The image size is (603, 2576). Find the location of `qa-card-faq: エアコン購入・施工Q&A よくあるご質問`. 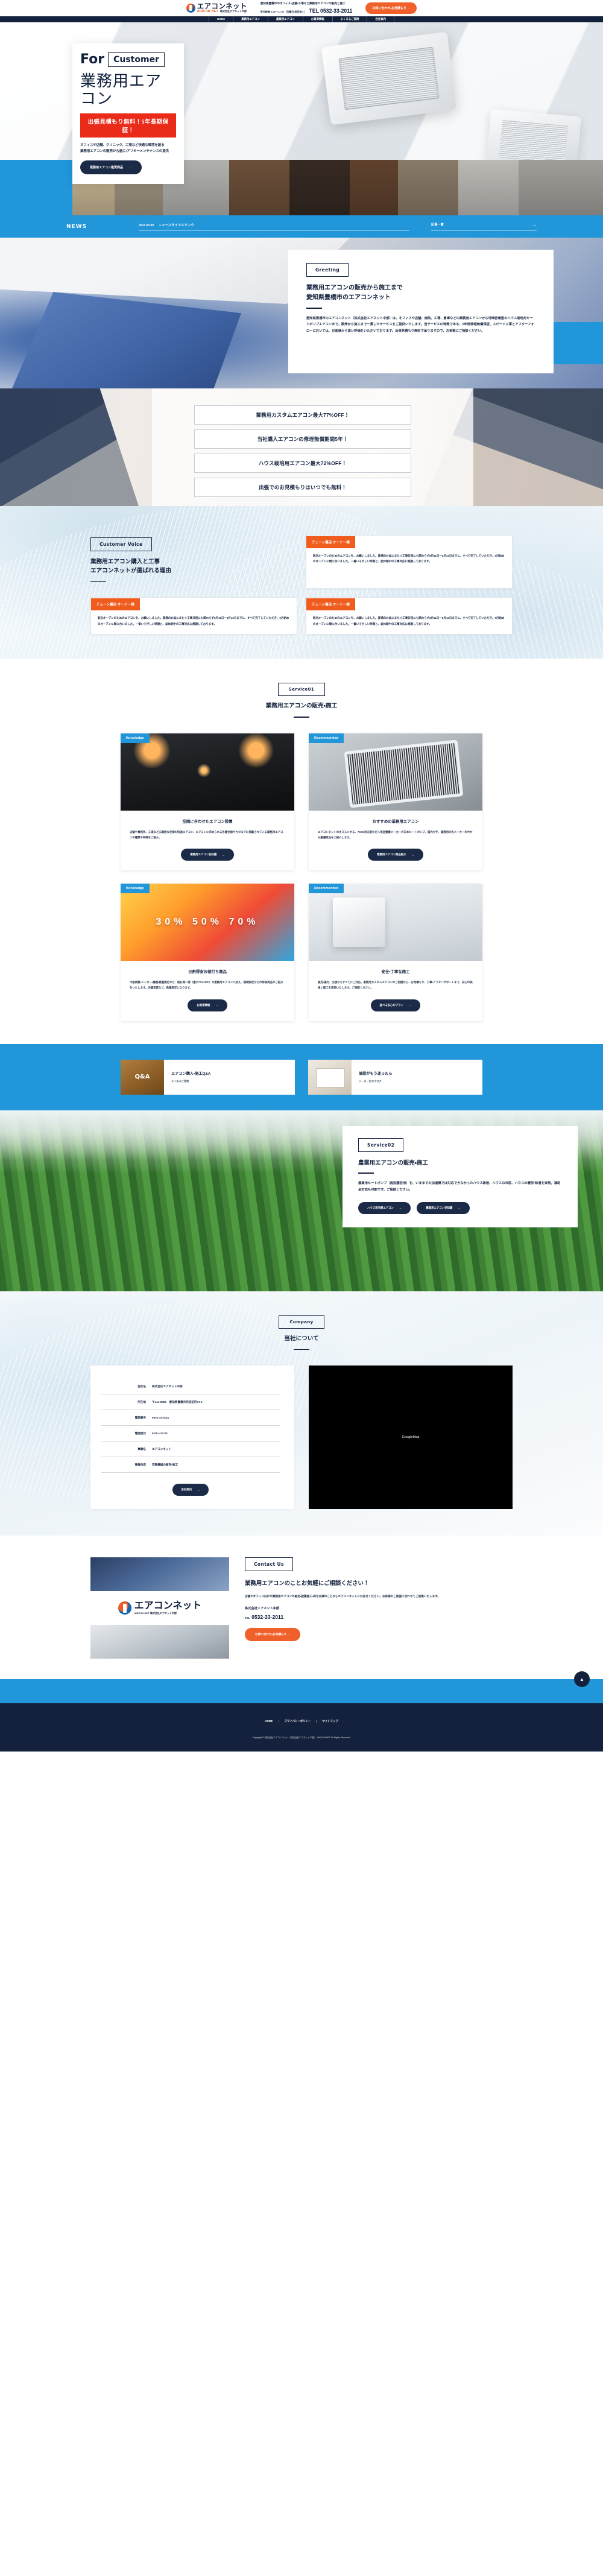

qa-card-faq: エアコン購入・施工Q&A よくあるご質問 is located at coordinates (208, 1077).